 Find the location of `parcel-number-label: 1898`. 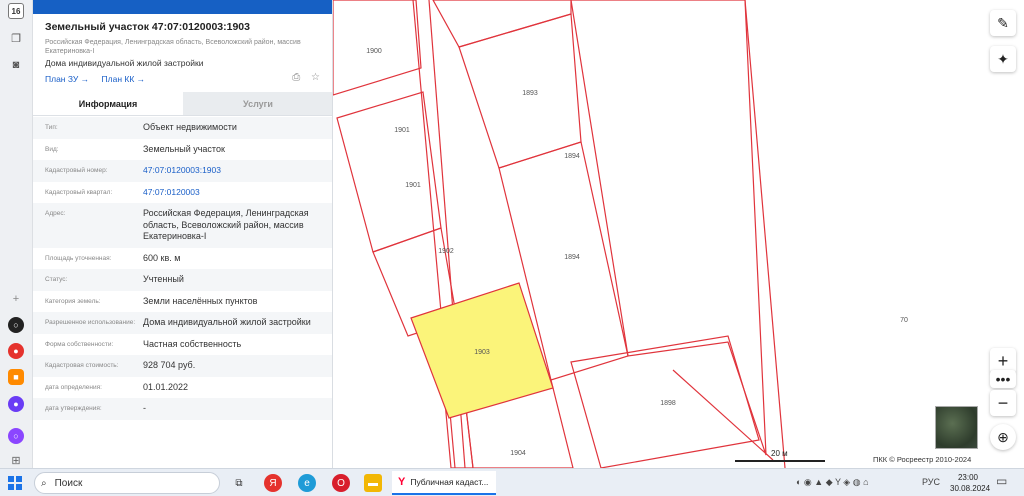

parcel-number-label: 1898 is located at coordinates (668, 403).